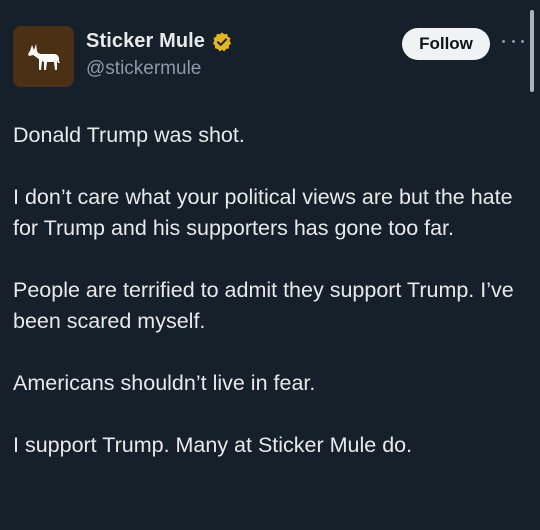  I want to click on verified-badge-icon, so click(222, 41).